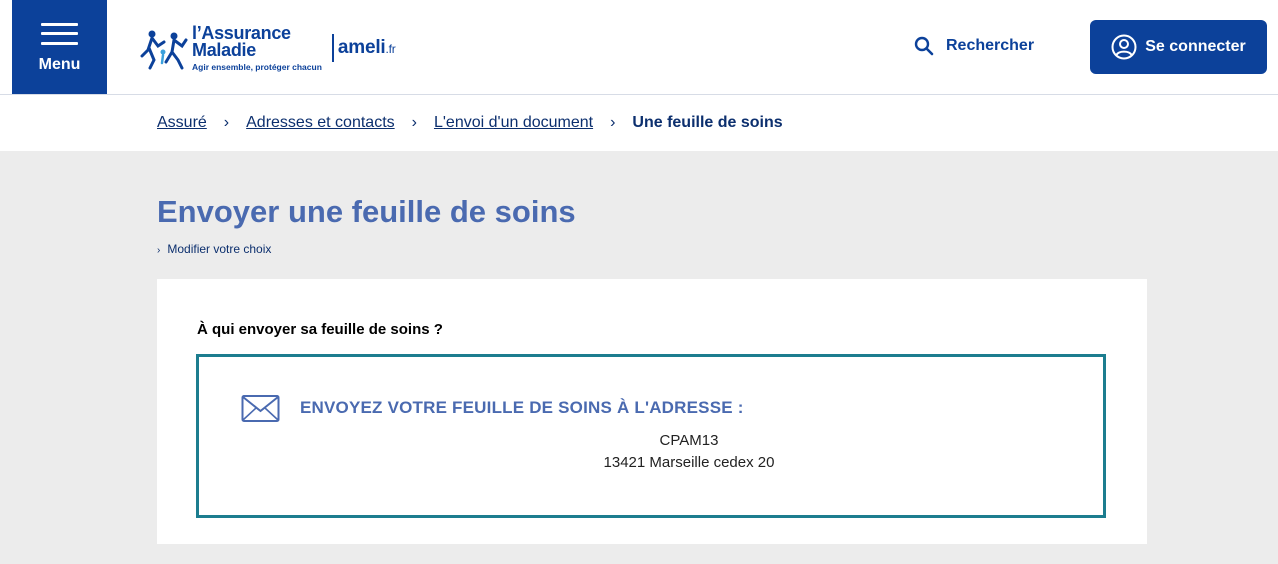 This screenshot has height=564, width=1278. What do you see at coordinates (924, 46) in the screenshot?
I see `search-icon` at bounding box center [924, 46].